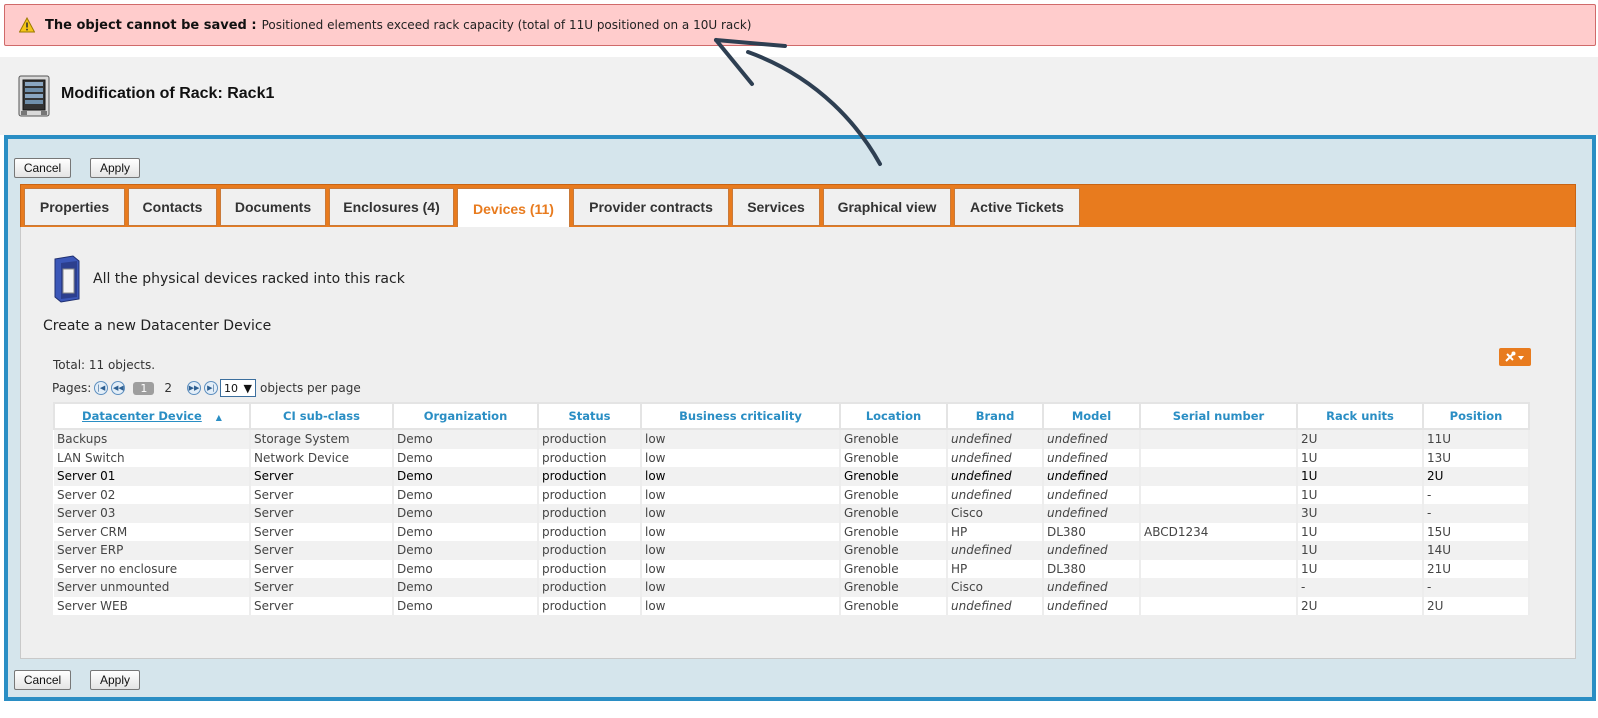 Image resolution: width=1598 pixels, height=718 pixels. I want to click on cell-device-name: Server no enclosure, so click(152, 568).